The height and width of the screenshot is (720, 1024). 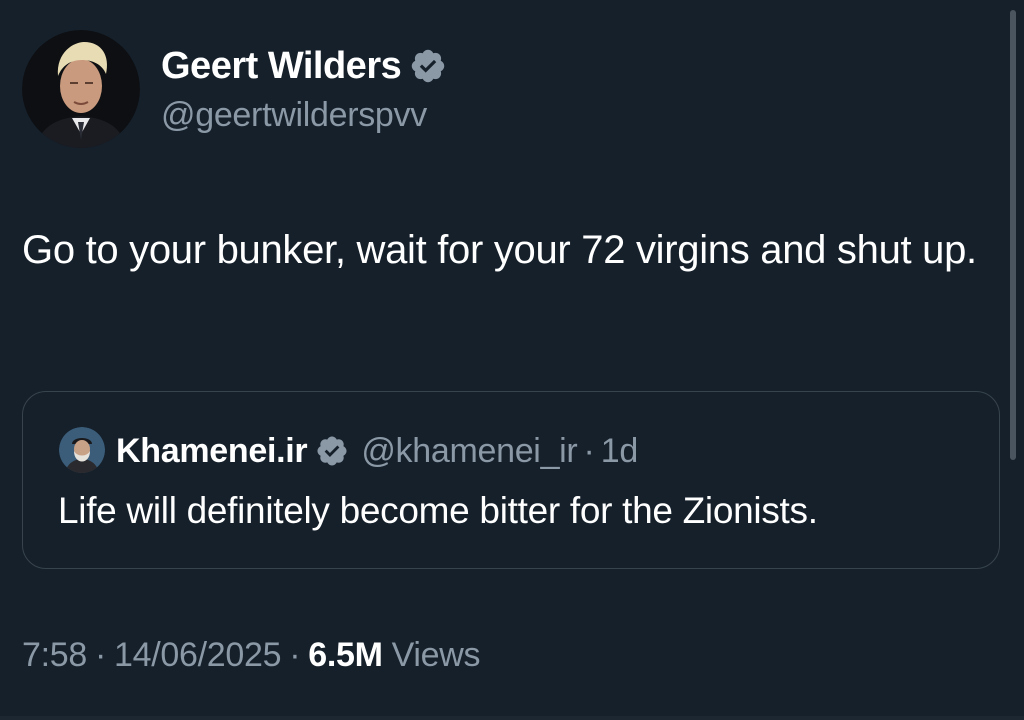 I want to click on bottom-divider, so click(x=512, y=718).